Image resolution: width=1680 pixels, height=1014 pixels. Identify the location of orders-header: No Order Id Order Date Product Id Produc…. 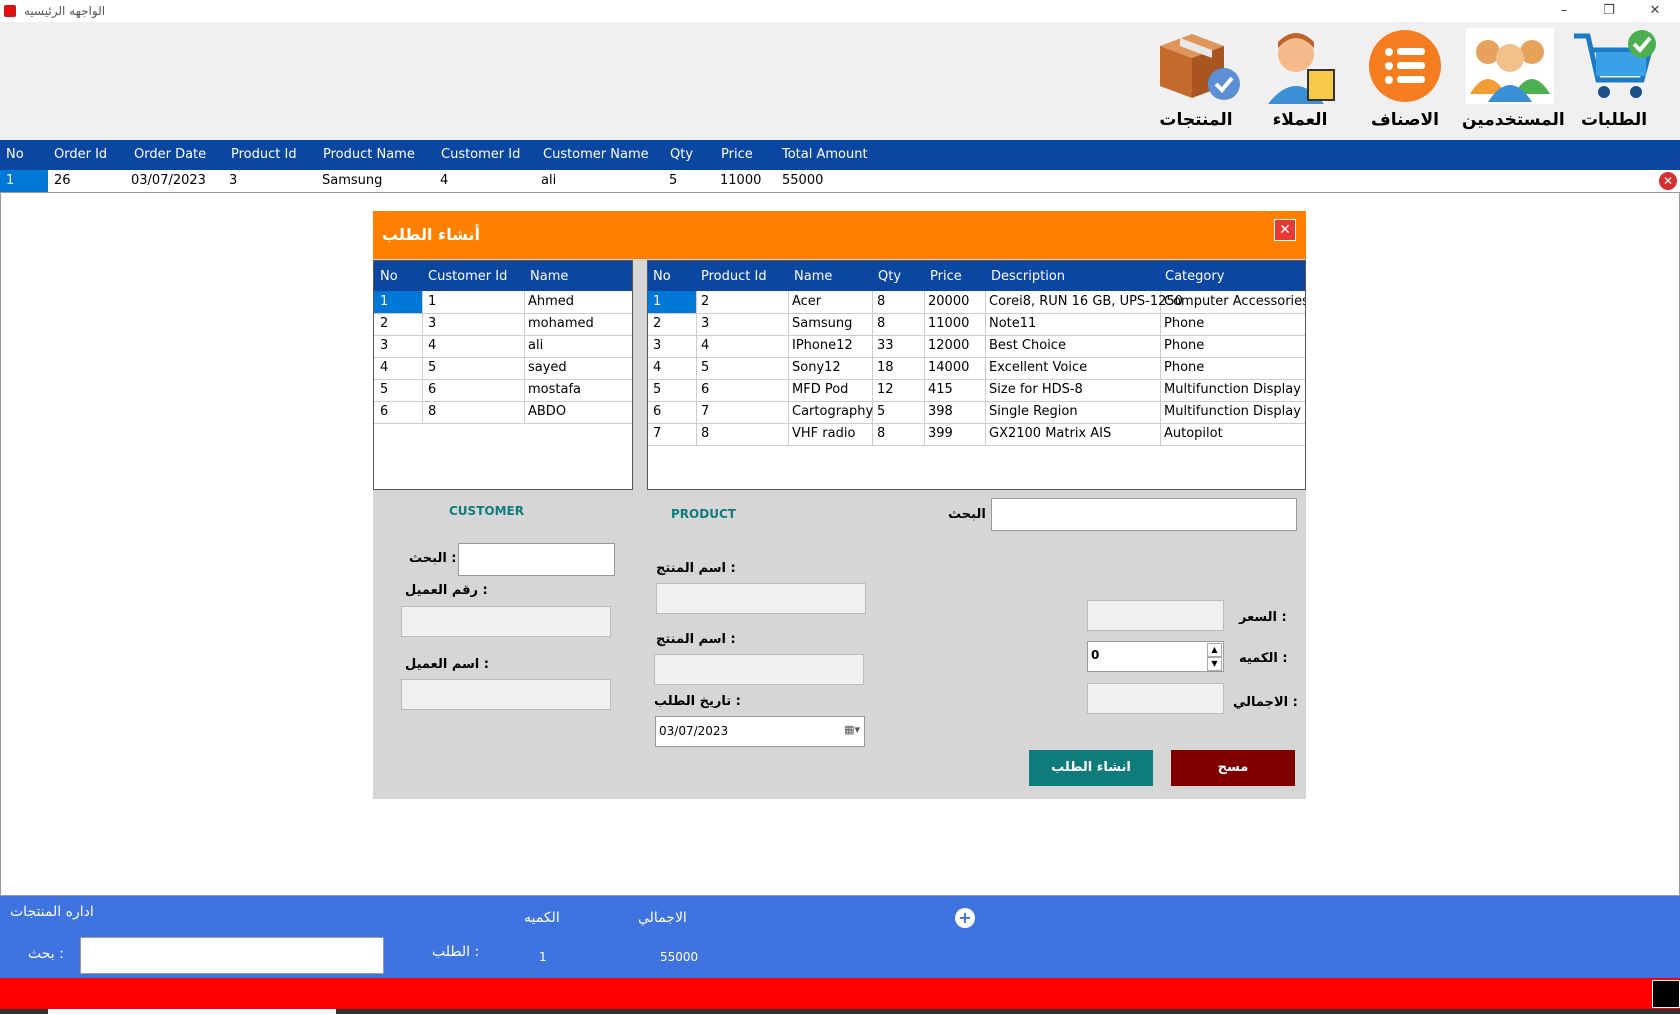
(840, 155).